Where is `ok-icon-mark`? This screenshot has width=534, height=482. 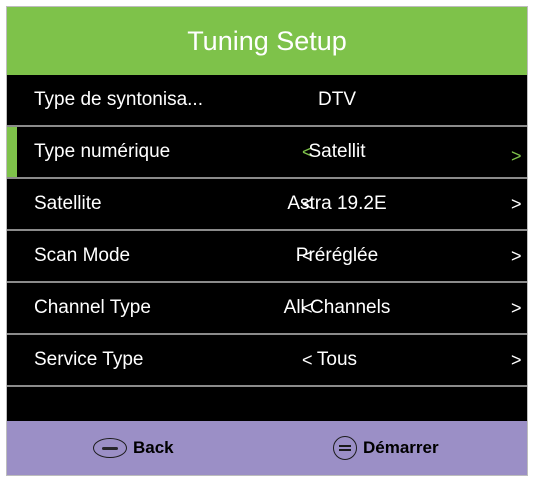 ok-icon-mark is located at coordinates (345, 448).